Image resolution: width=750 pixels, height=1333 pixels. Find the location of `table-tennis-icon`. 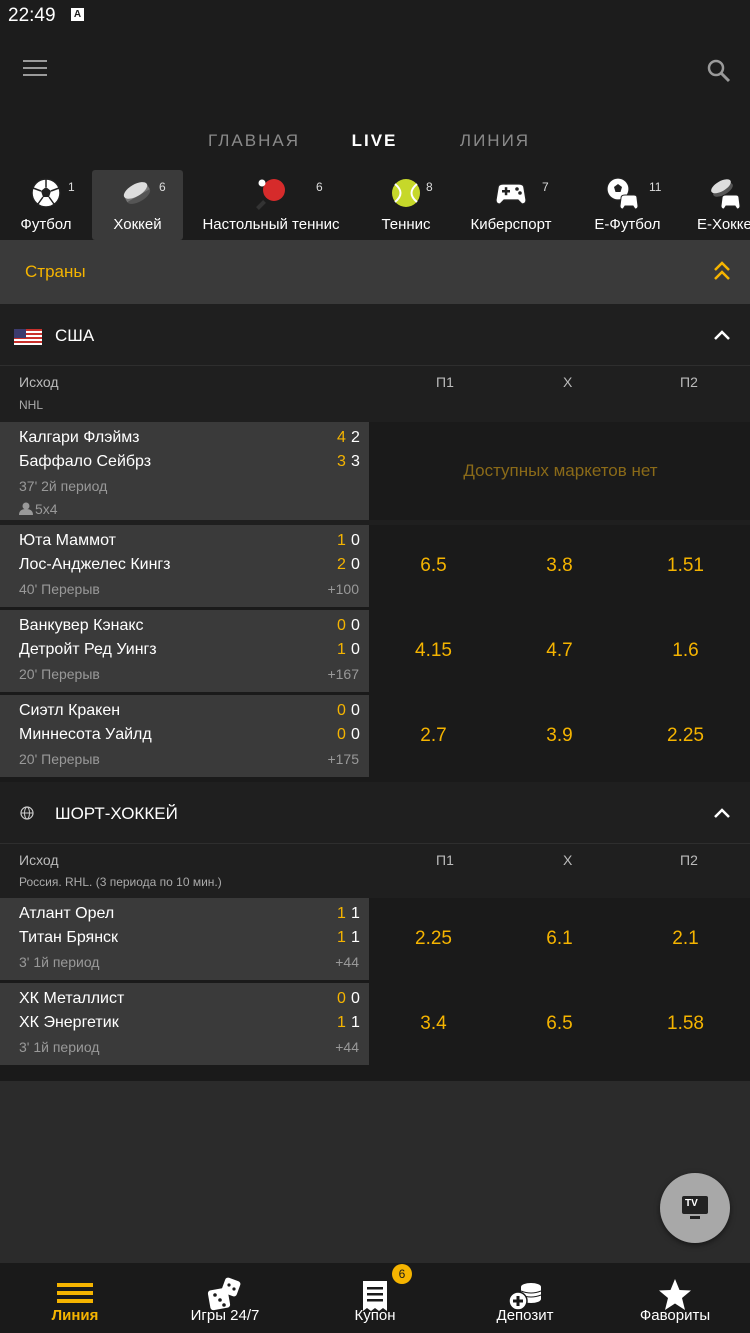

table-tennis-icon is located at coordinates (270, 194).